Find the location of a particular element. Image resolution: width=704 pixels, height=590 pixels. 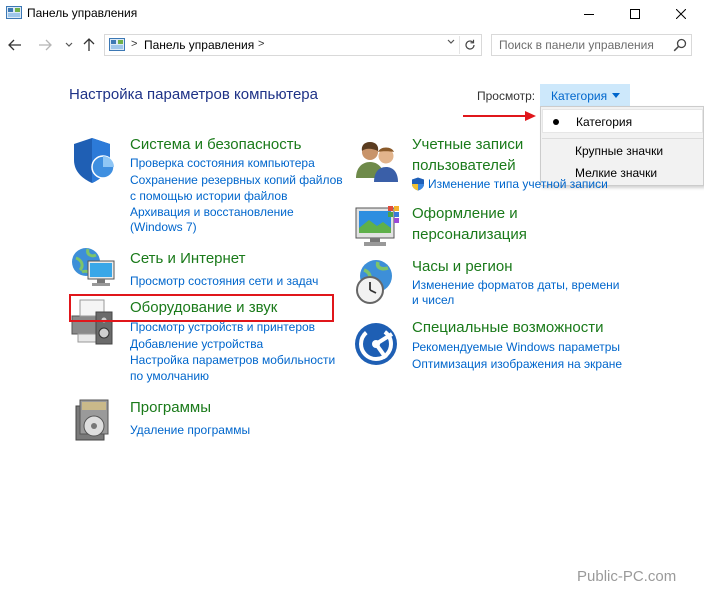

link-change-account-type: Изменение типа учетной записи is located at coordinates (518, 184).